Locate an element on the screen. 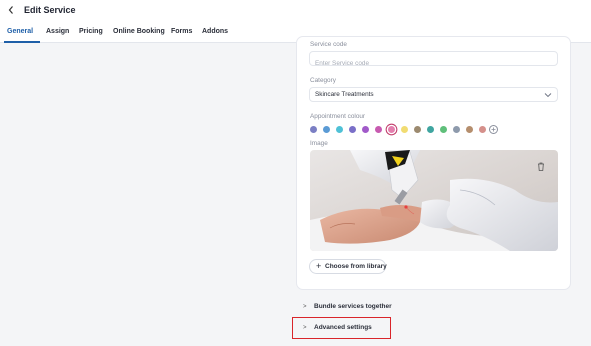 The width and height of the screenshot is (591, 346). top-bar: Edit Service is located at coordinates (295, 11).